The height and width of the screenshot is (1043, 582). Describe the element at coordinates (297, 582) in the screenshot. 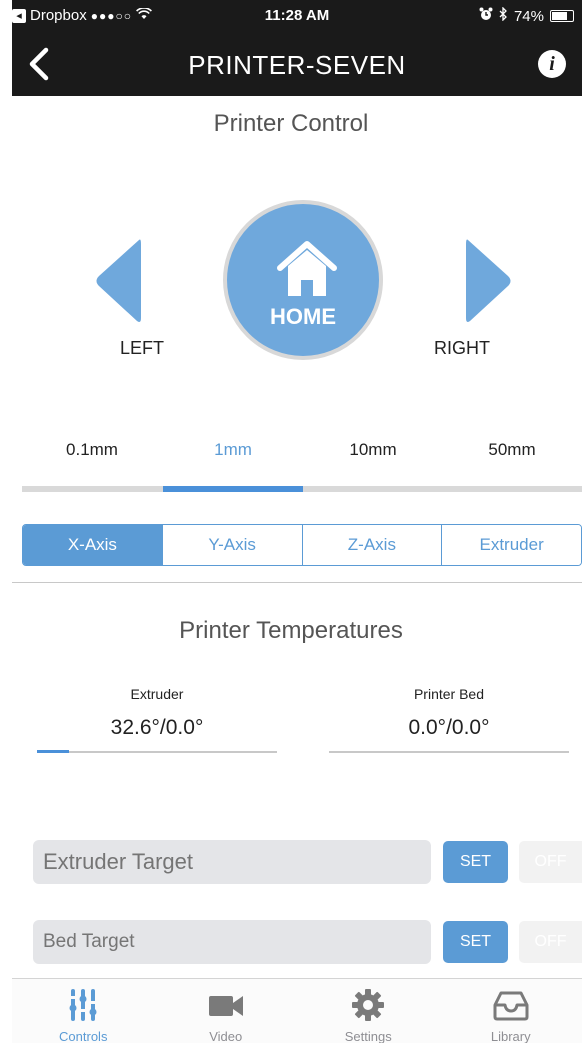

I see `section-divider` at that location.